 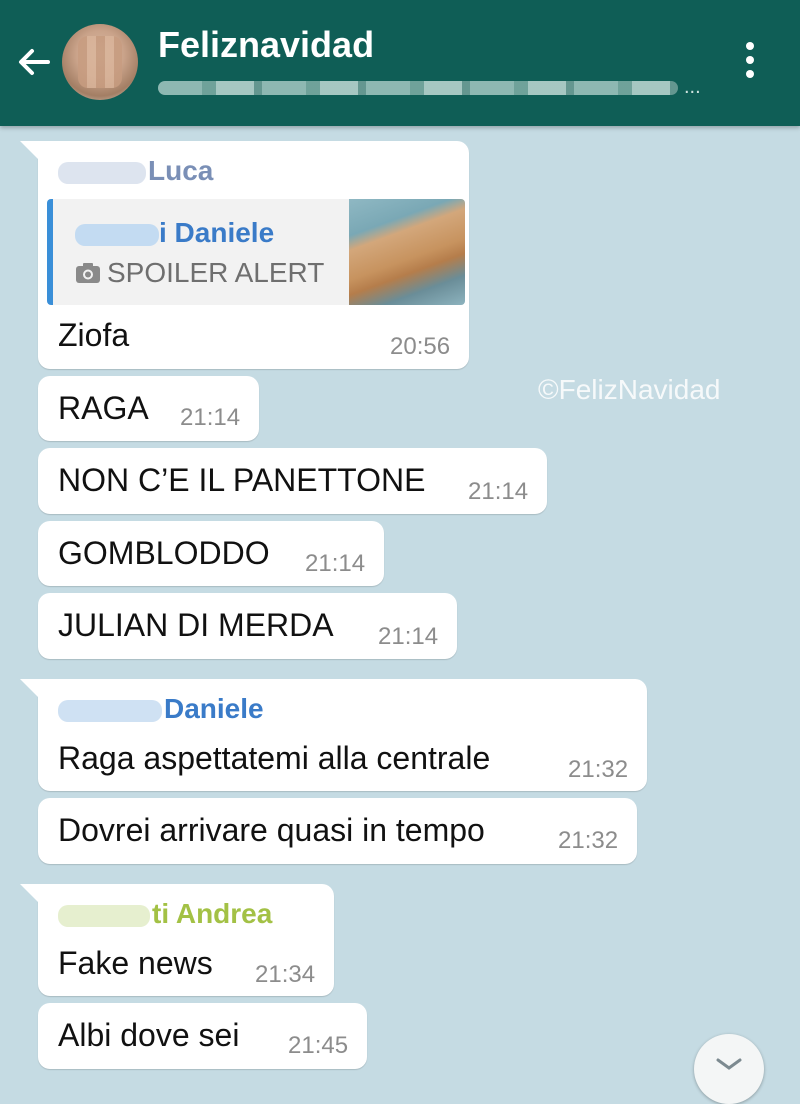 I want to click on message-time: 20:56, so click(x=420, y=346).